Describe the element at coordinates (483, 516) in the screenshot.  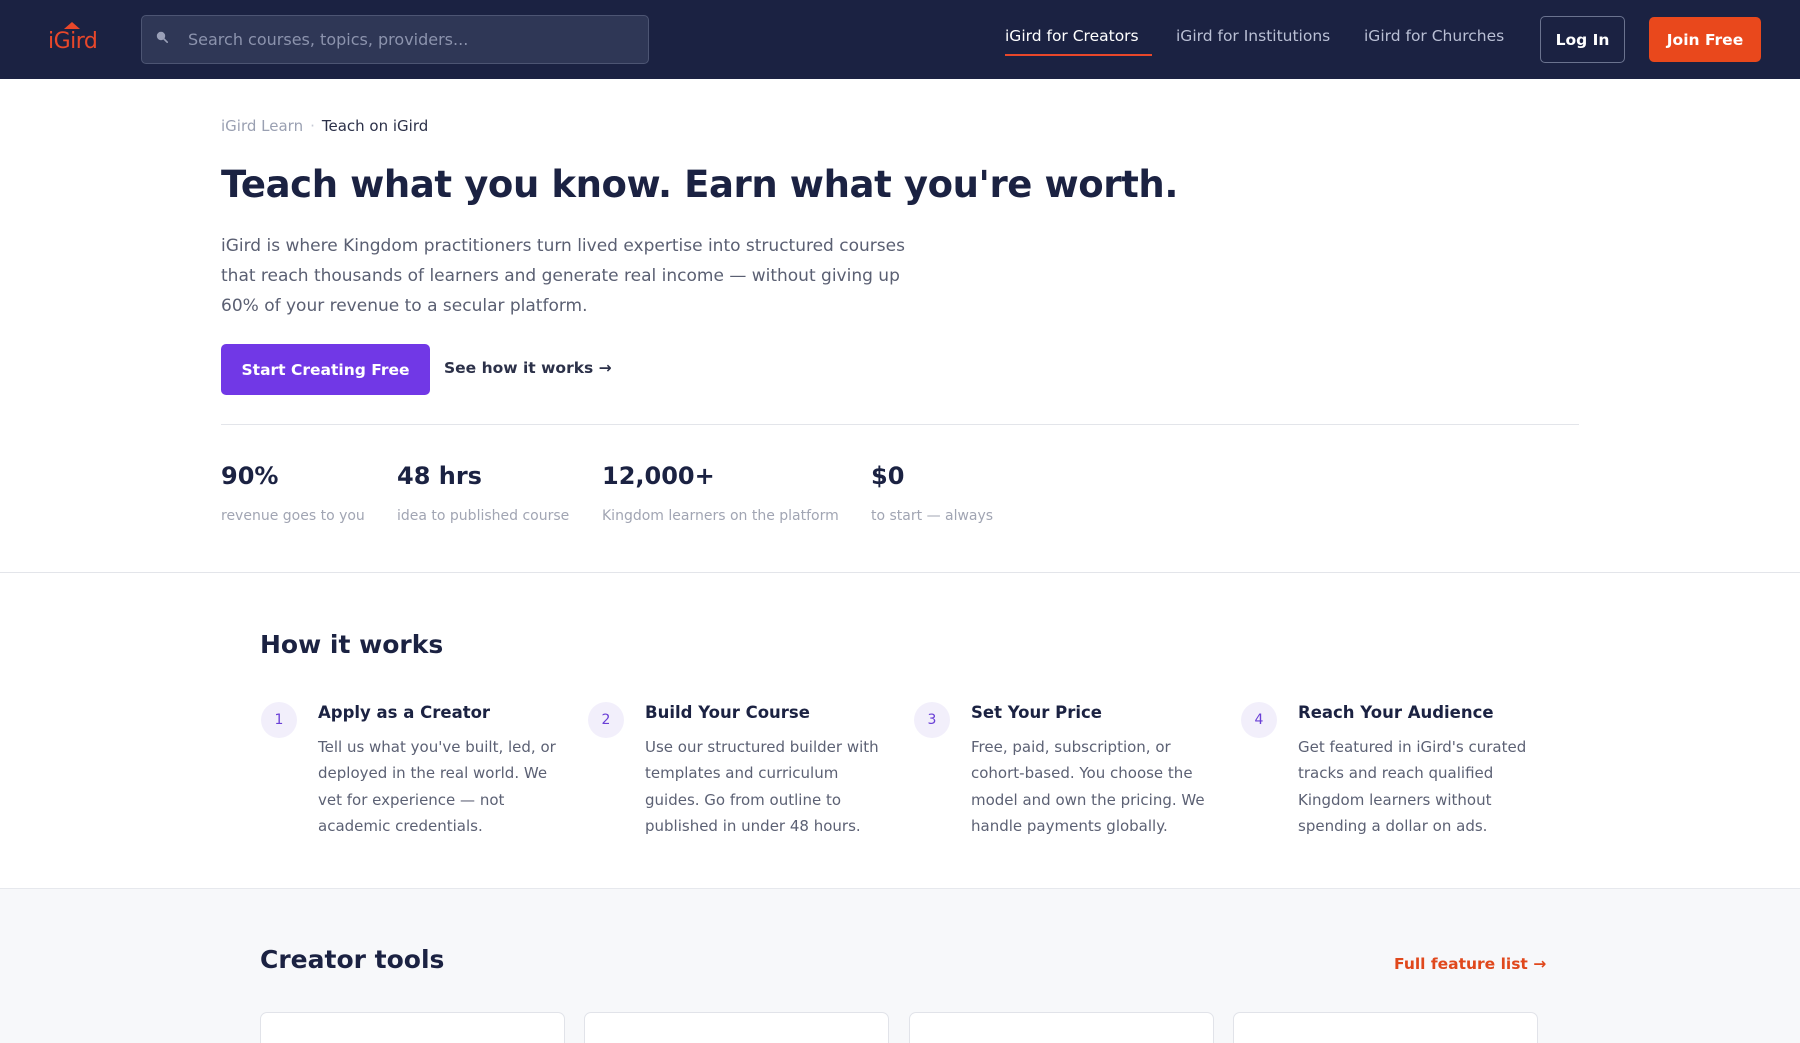
I see `stat-label: idea to published course` at that location.